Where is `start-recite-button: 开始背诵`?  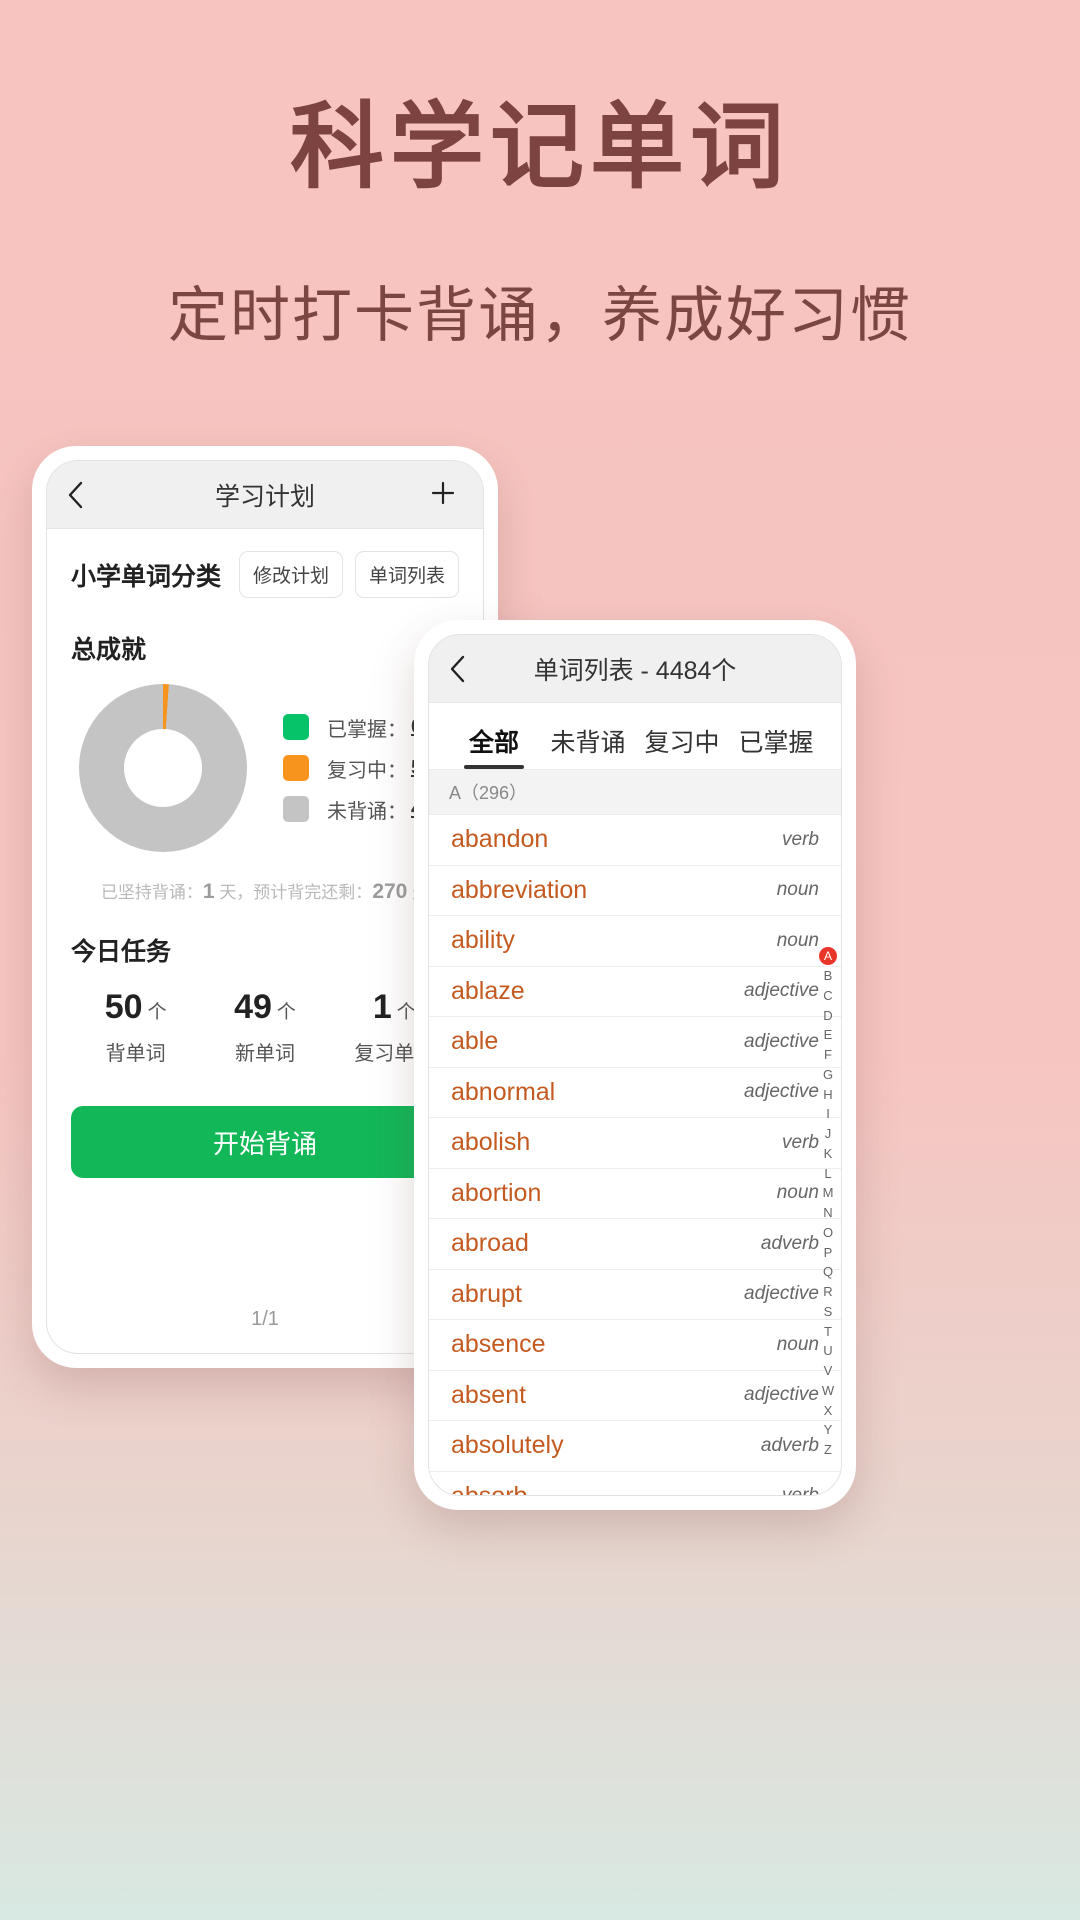 start-recite-button: 开始背诵 is located at coordinates (265, 1142).